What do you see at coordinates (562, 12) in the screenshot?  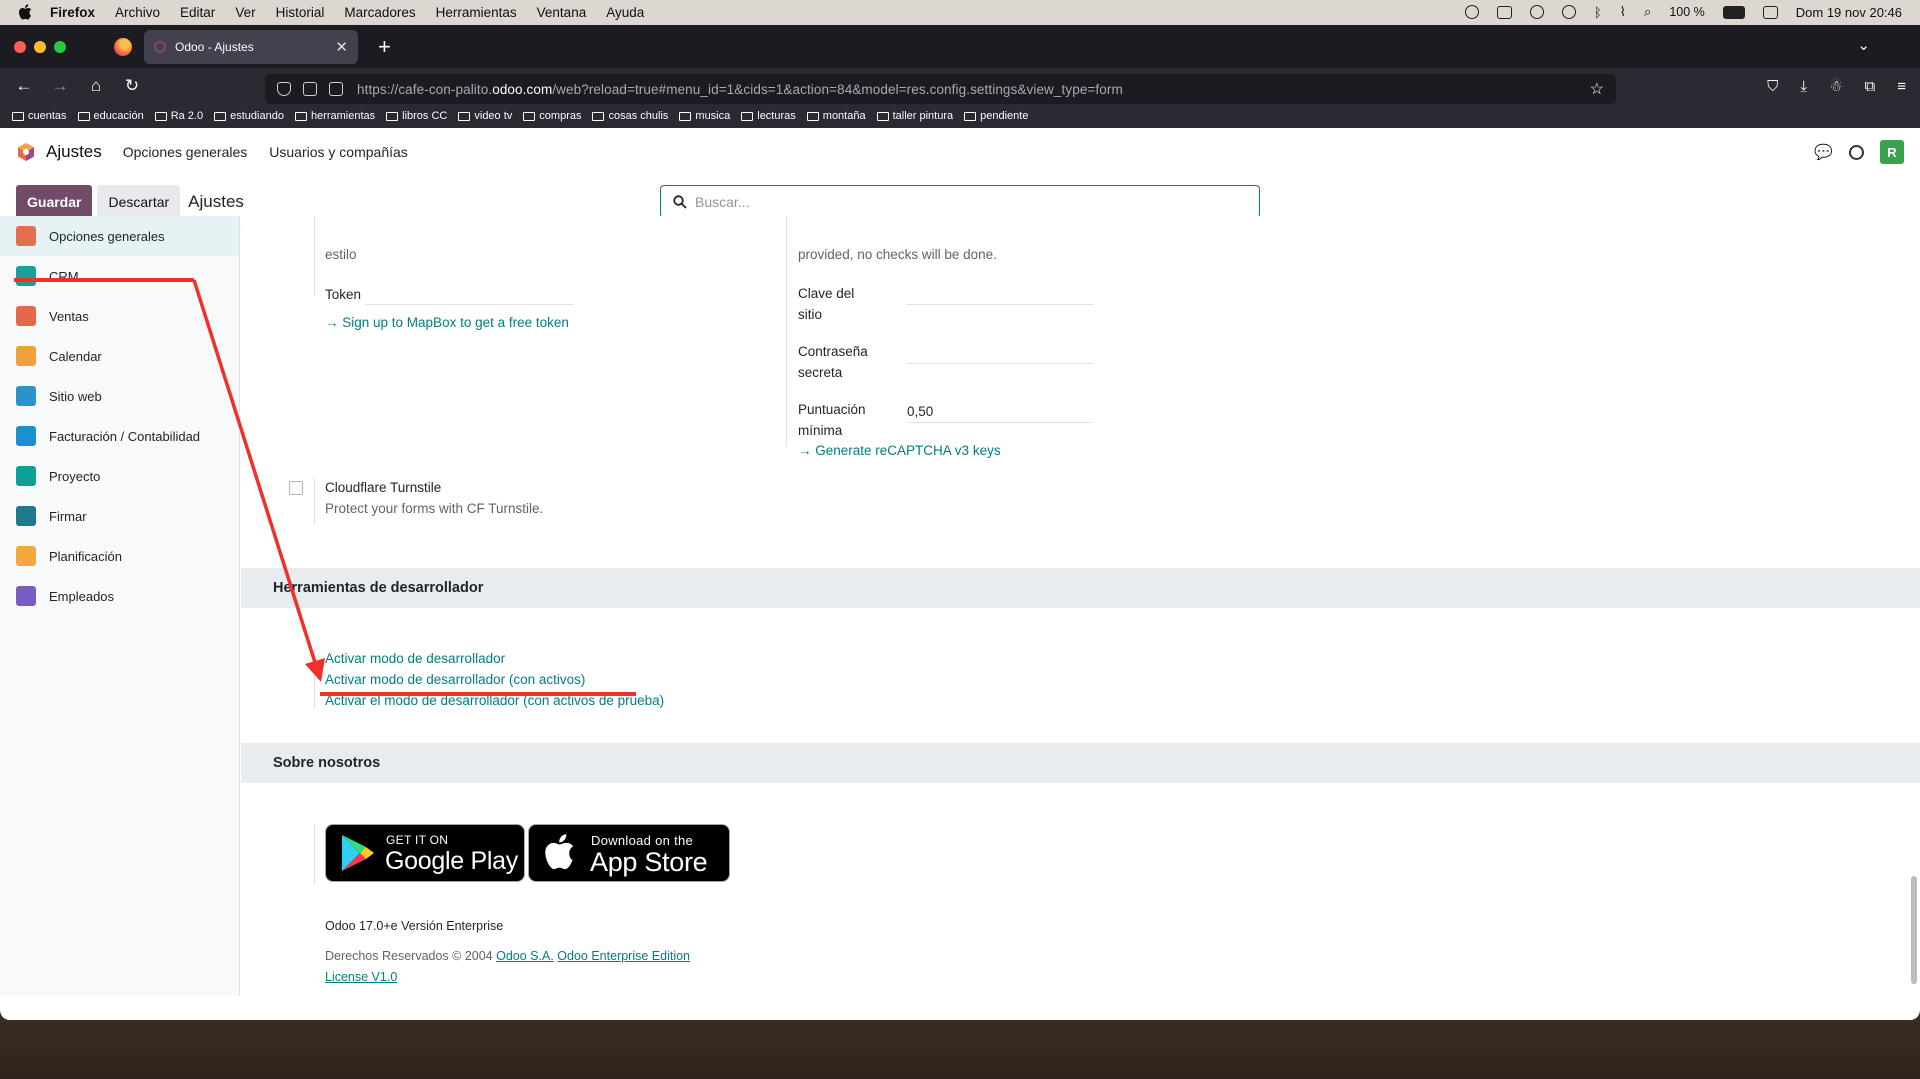 I see `menubar-item-ventana: Ventana` at bounding box center [562, 12].